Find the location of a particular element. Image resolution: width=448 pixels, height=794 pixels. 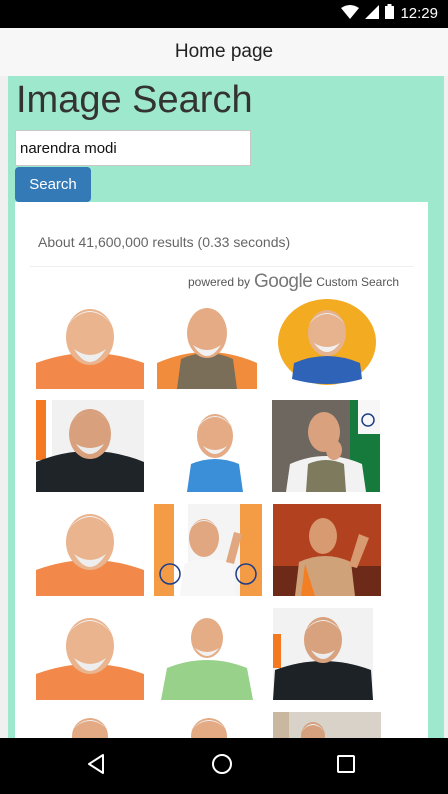

recents-icon is located at coordinates (346, 766).